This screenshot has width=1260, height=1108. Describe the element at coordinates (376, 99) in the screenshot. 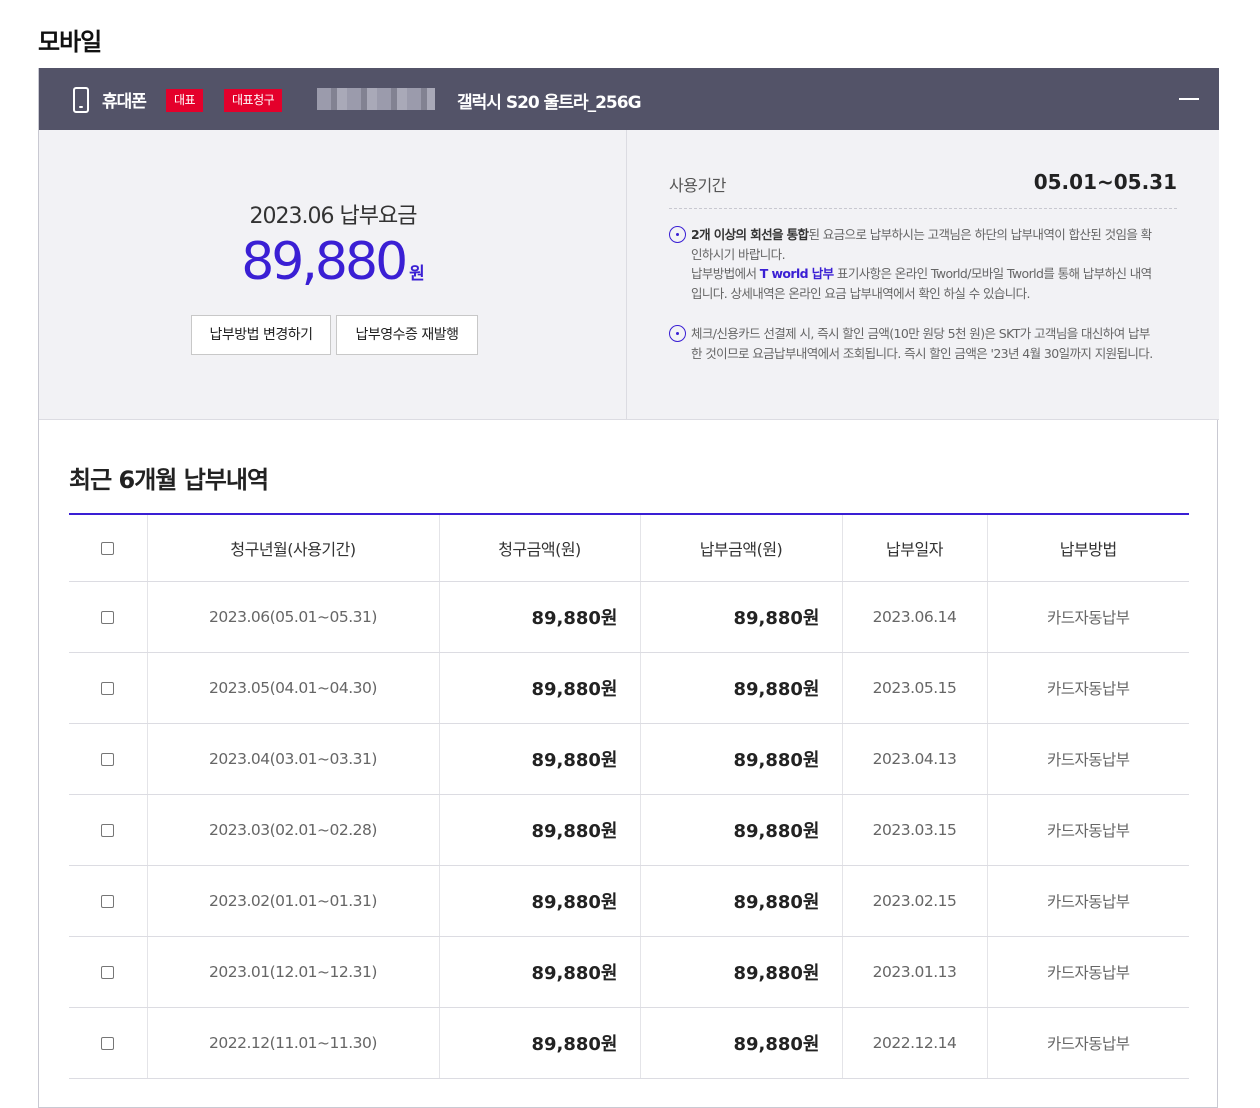

I see `masked-phone-number` at that location.